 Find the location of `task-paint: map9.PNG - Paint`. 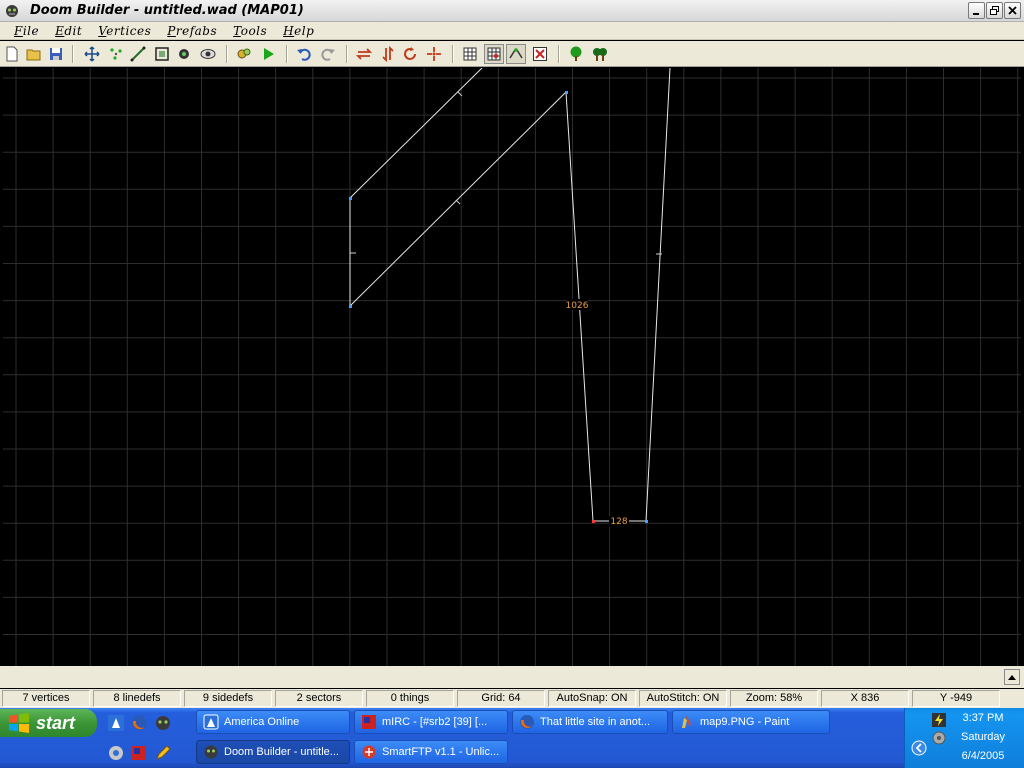

task-paint: map9.PNG - Paint is located at coordinates (751, 722).